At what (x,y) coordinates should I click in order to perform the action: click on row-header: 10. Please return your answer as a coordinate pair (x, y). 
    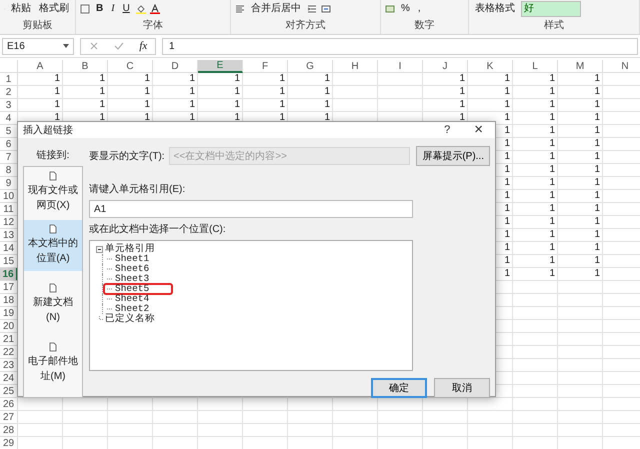
    Looking at the image, I should click on (9, 196).